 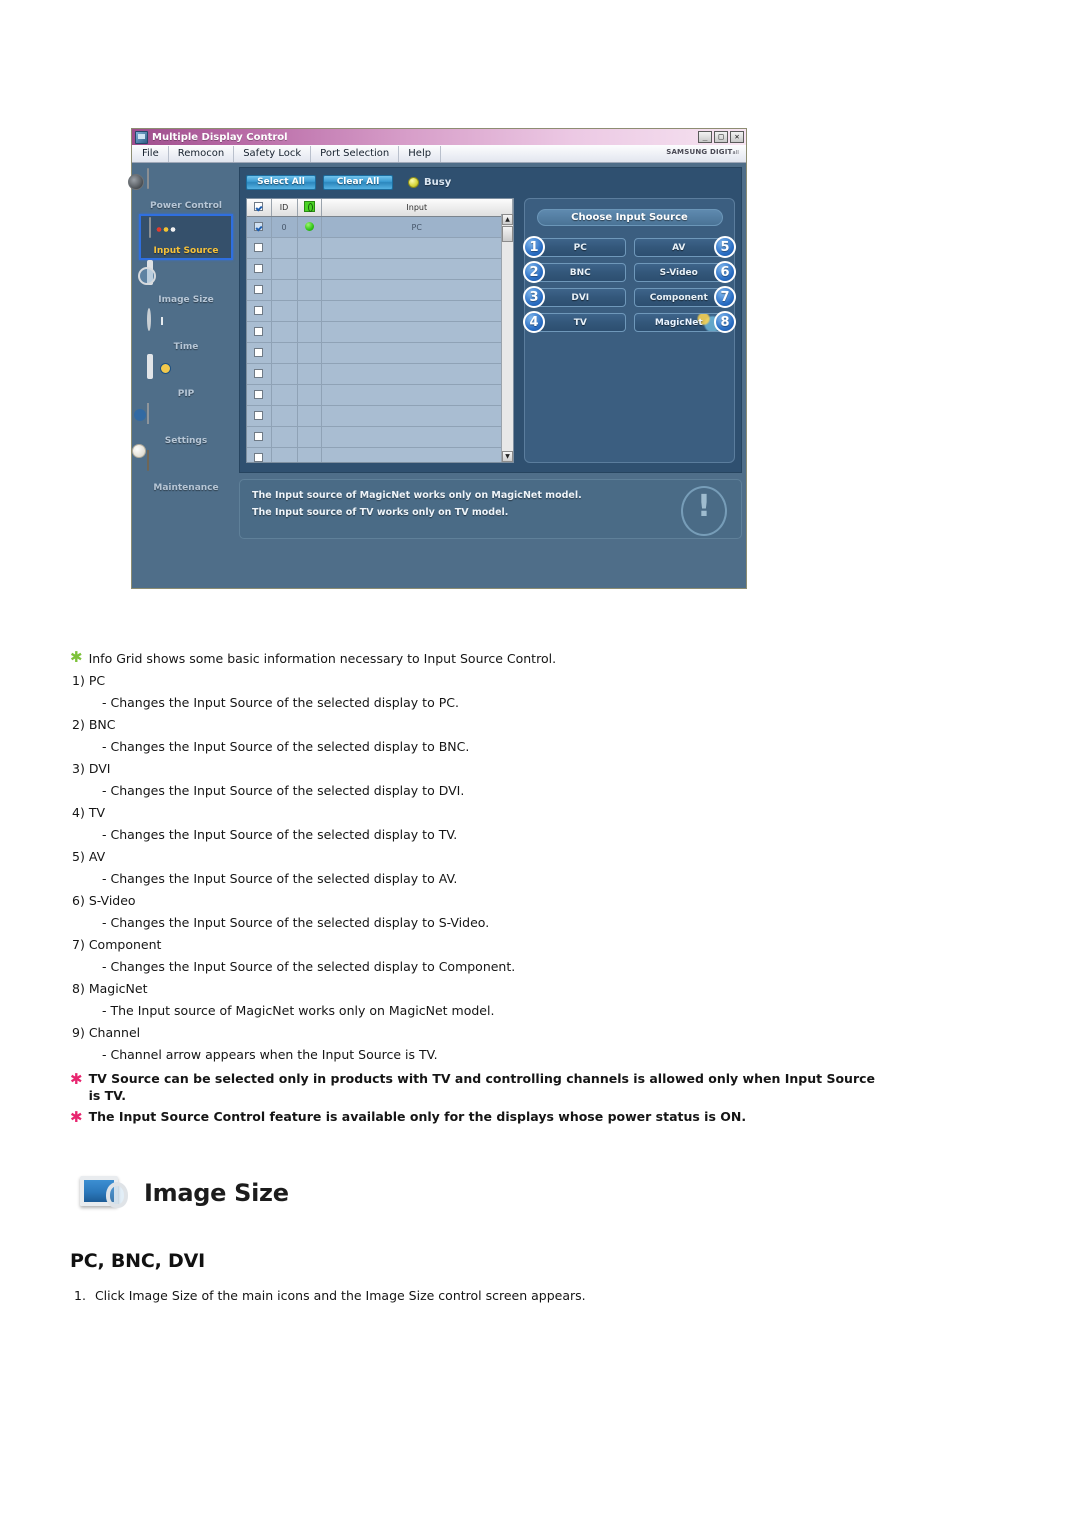 I want to click on menu-remocon: Remocon, so click(x=202, y=153).